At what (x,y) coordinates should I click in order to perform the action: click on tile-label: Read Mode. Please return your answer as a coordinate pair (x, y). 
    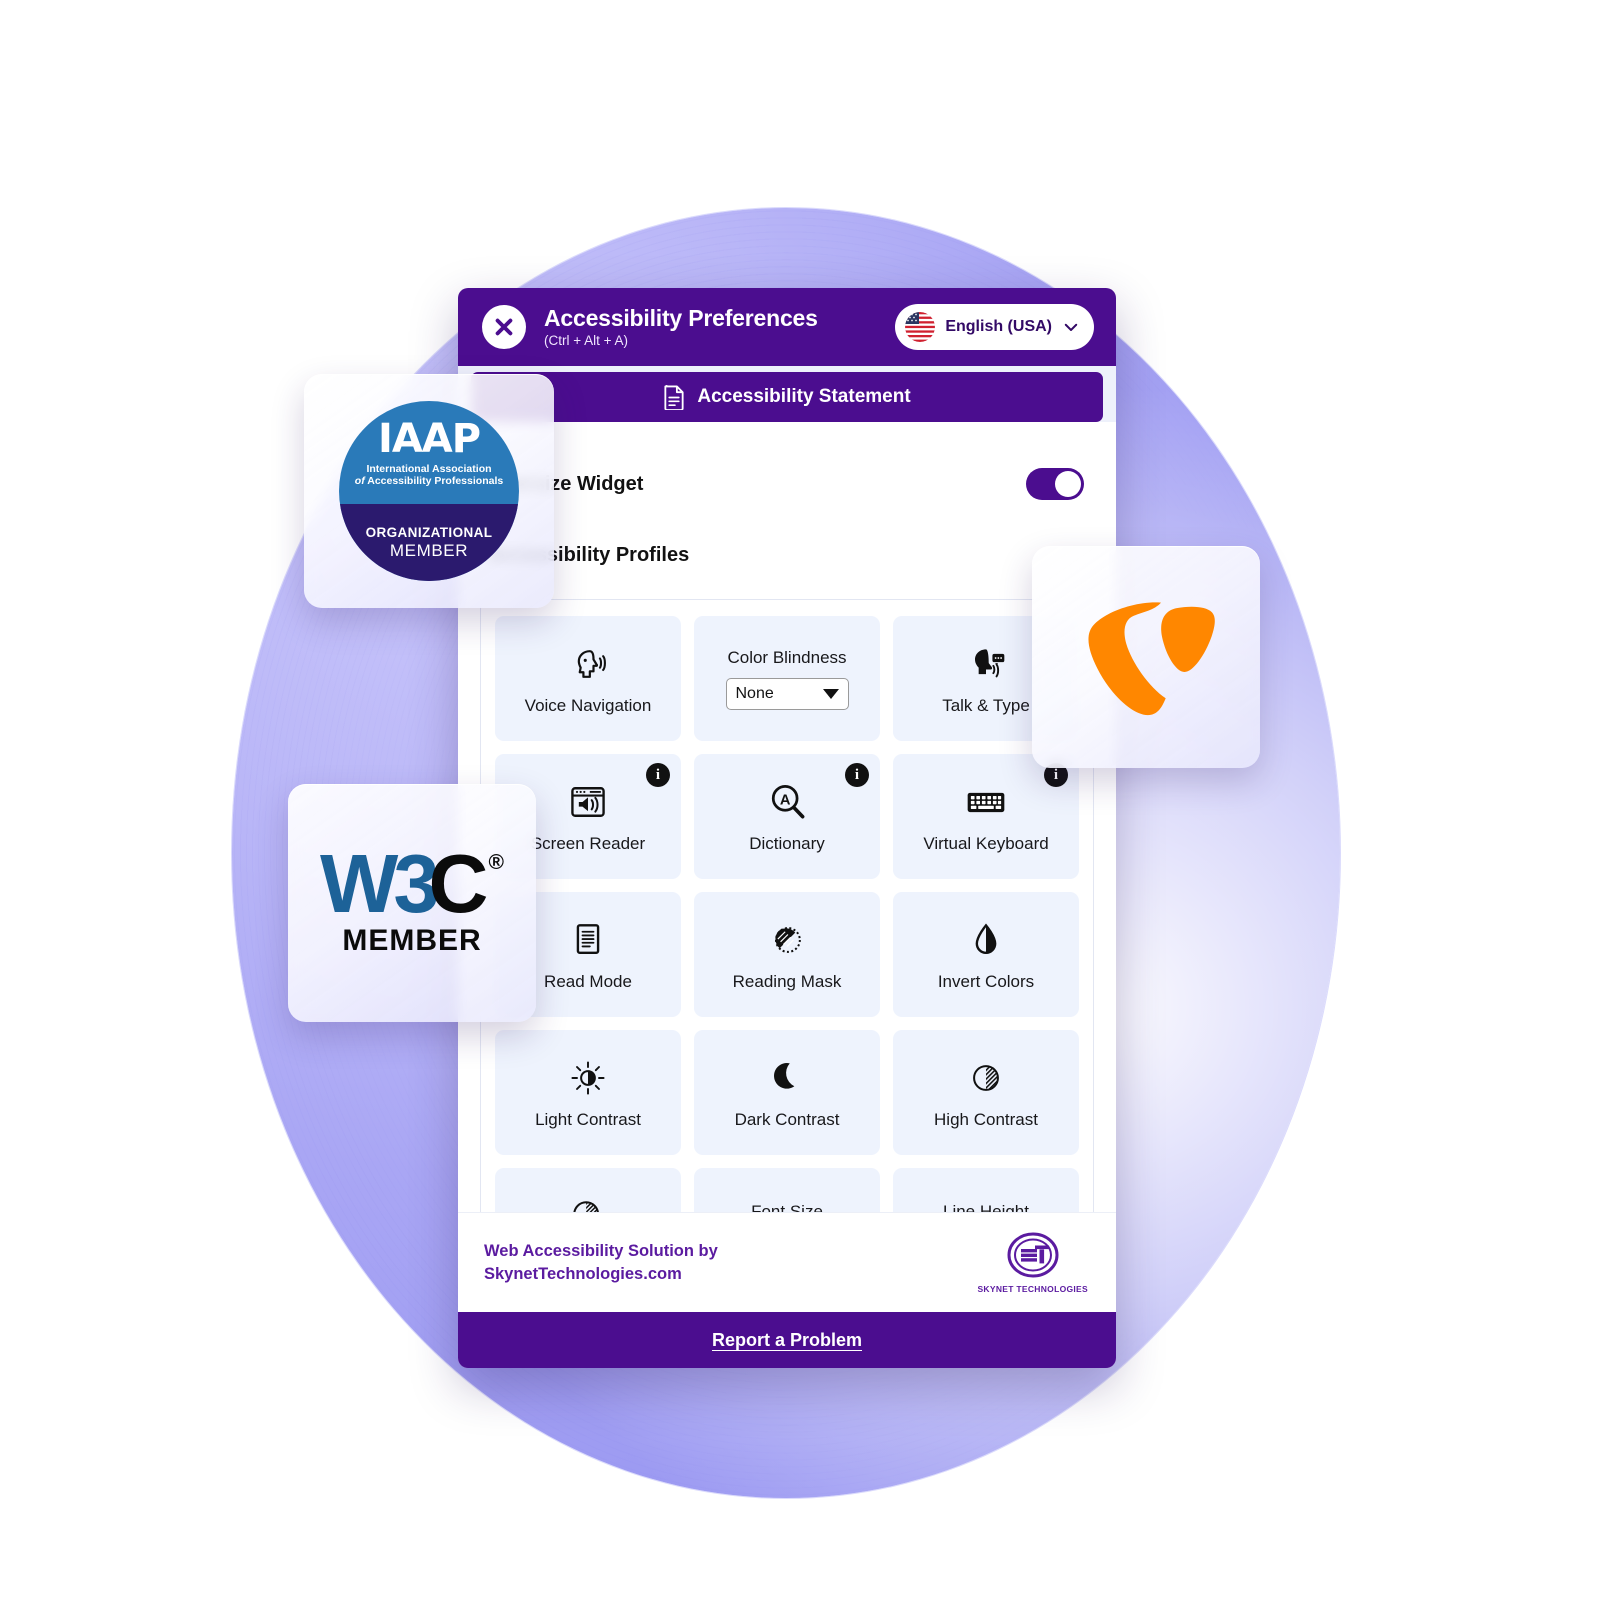
    Looking at the image, I should click on (588, 981).